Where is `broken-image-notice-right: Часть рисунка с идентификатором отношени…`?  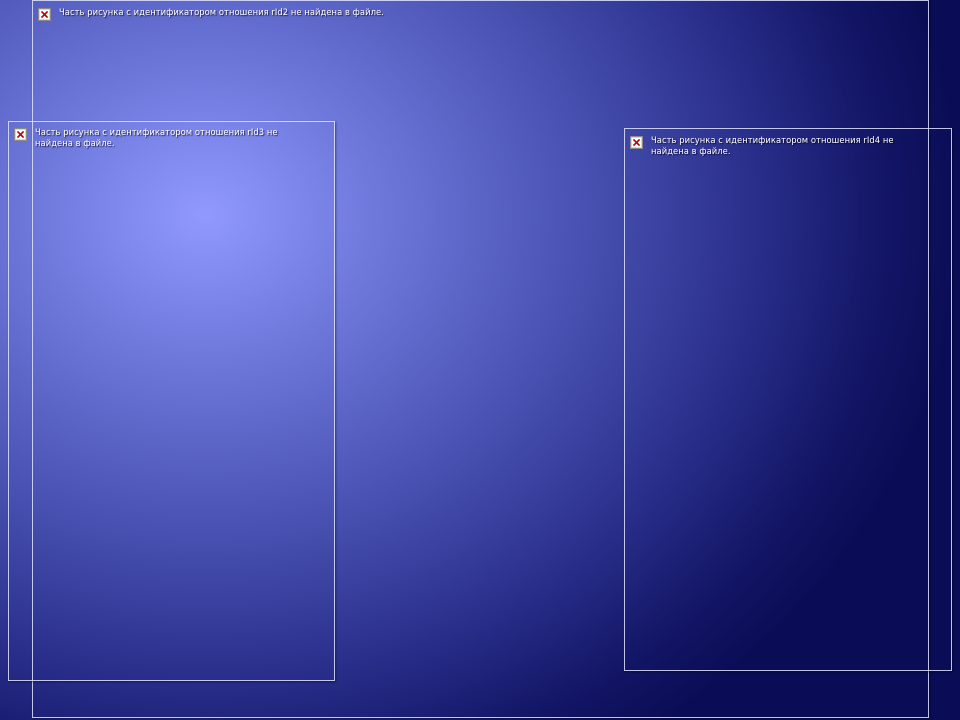 broken-image-notice-right: Часть рисунка с идентификатором отношени… is located at coordinates (777, 145).